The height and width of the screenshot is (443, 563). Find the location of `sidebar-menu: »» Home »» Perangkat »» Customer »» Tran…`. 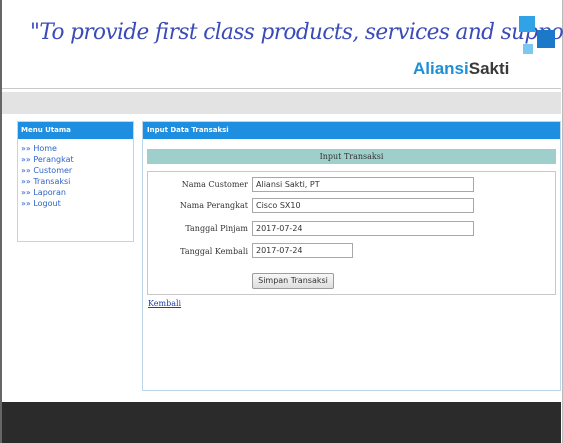

sidebar-menu: »» Home »» Perangkat »» Customer »» Tran… is located at coordinates (75, 174).